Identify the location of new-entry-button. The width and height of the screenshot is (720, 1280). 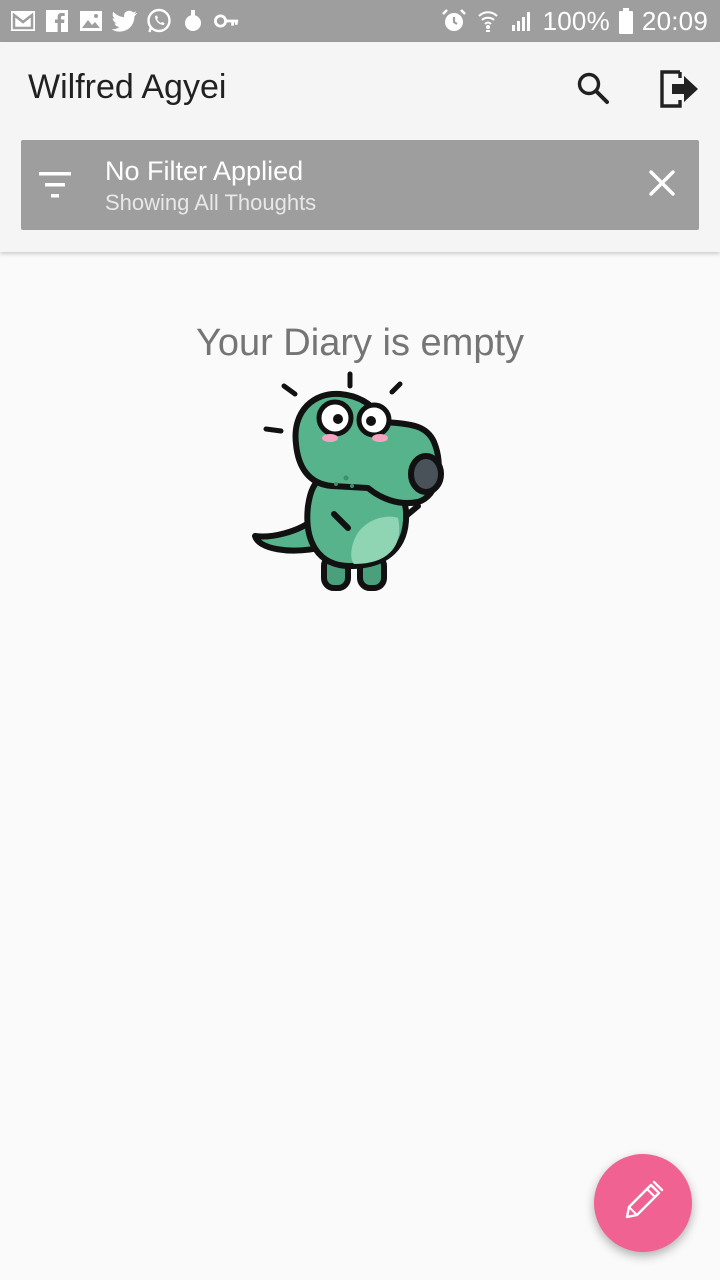
(643, 1203).